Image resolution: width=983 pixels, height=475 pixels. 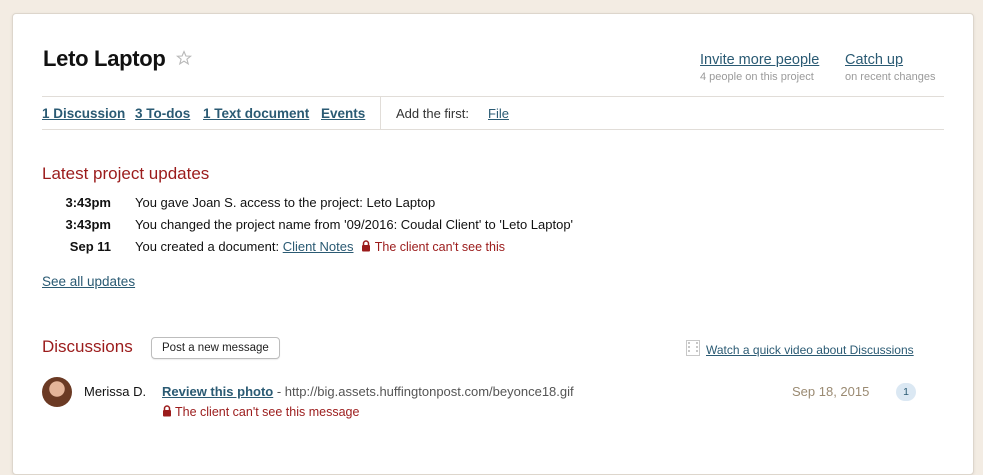 What do you see at coordinates (115, 391) in the screenshot?
I see `discussion-author: Merissa D.` at bounding box center [115, 391].